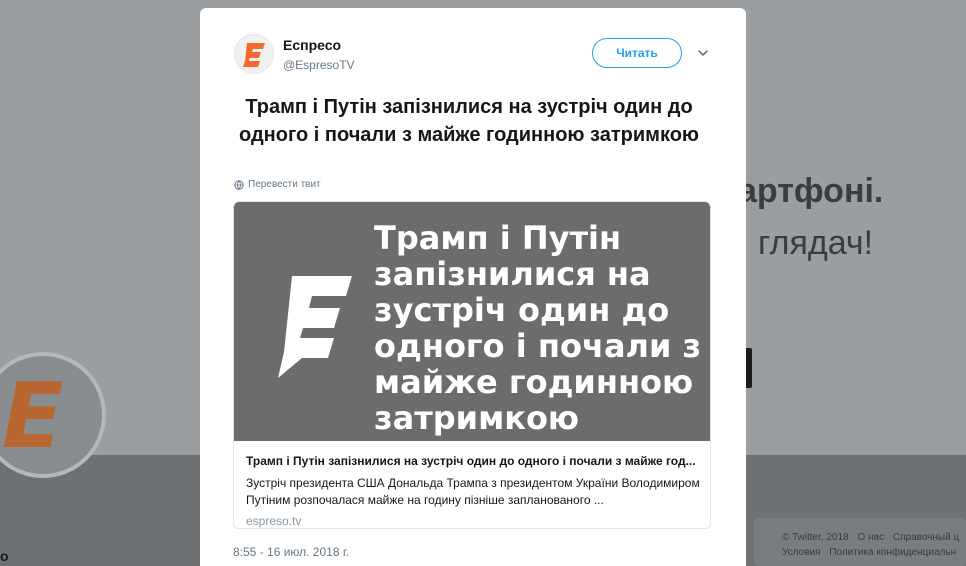  I want to click on background-headline-1: артфоні., so click(811, 191).